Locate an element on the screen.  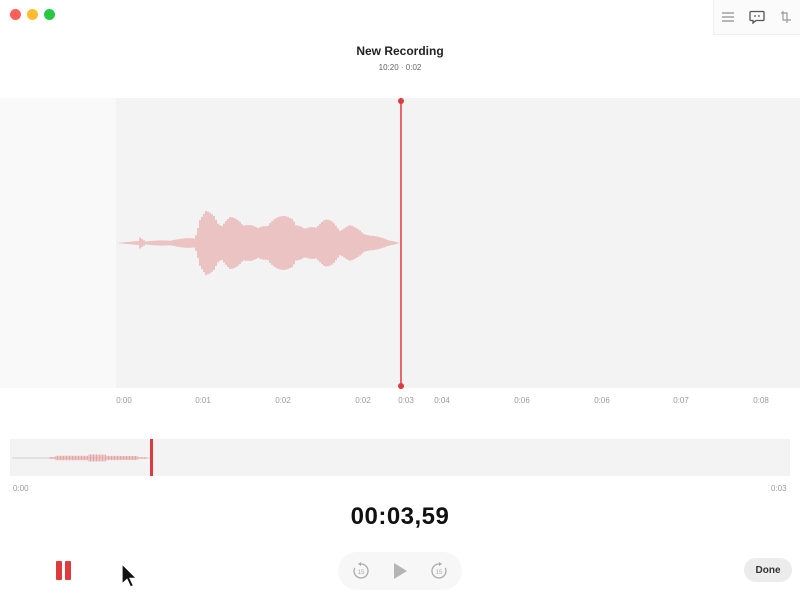
timeline-tick: 0:07 is located at coordinates (681, 400).